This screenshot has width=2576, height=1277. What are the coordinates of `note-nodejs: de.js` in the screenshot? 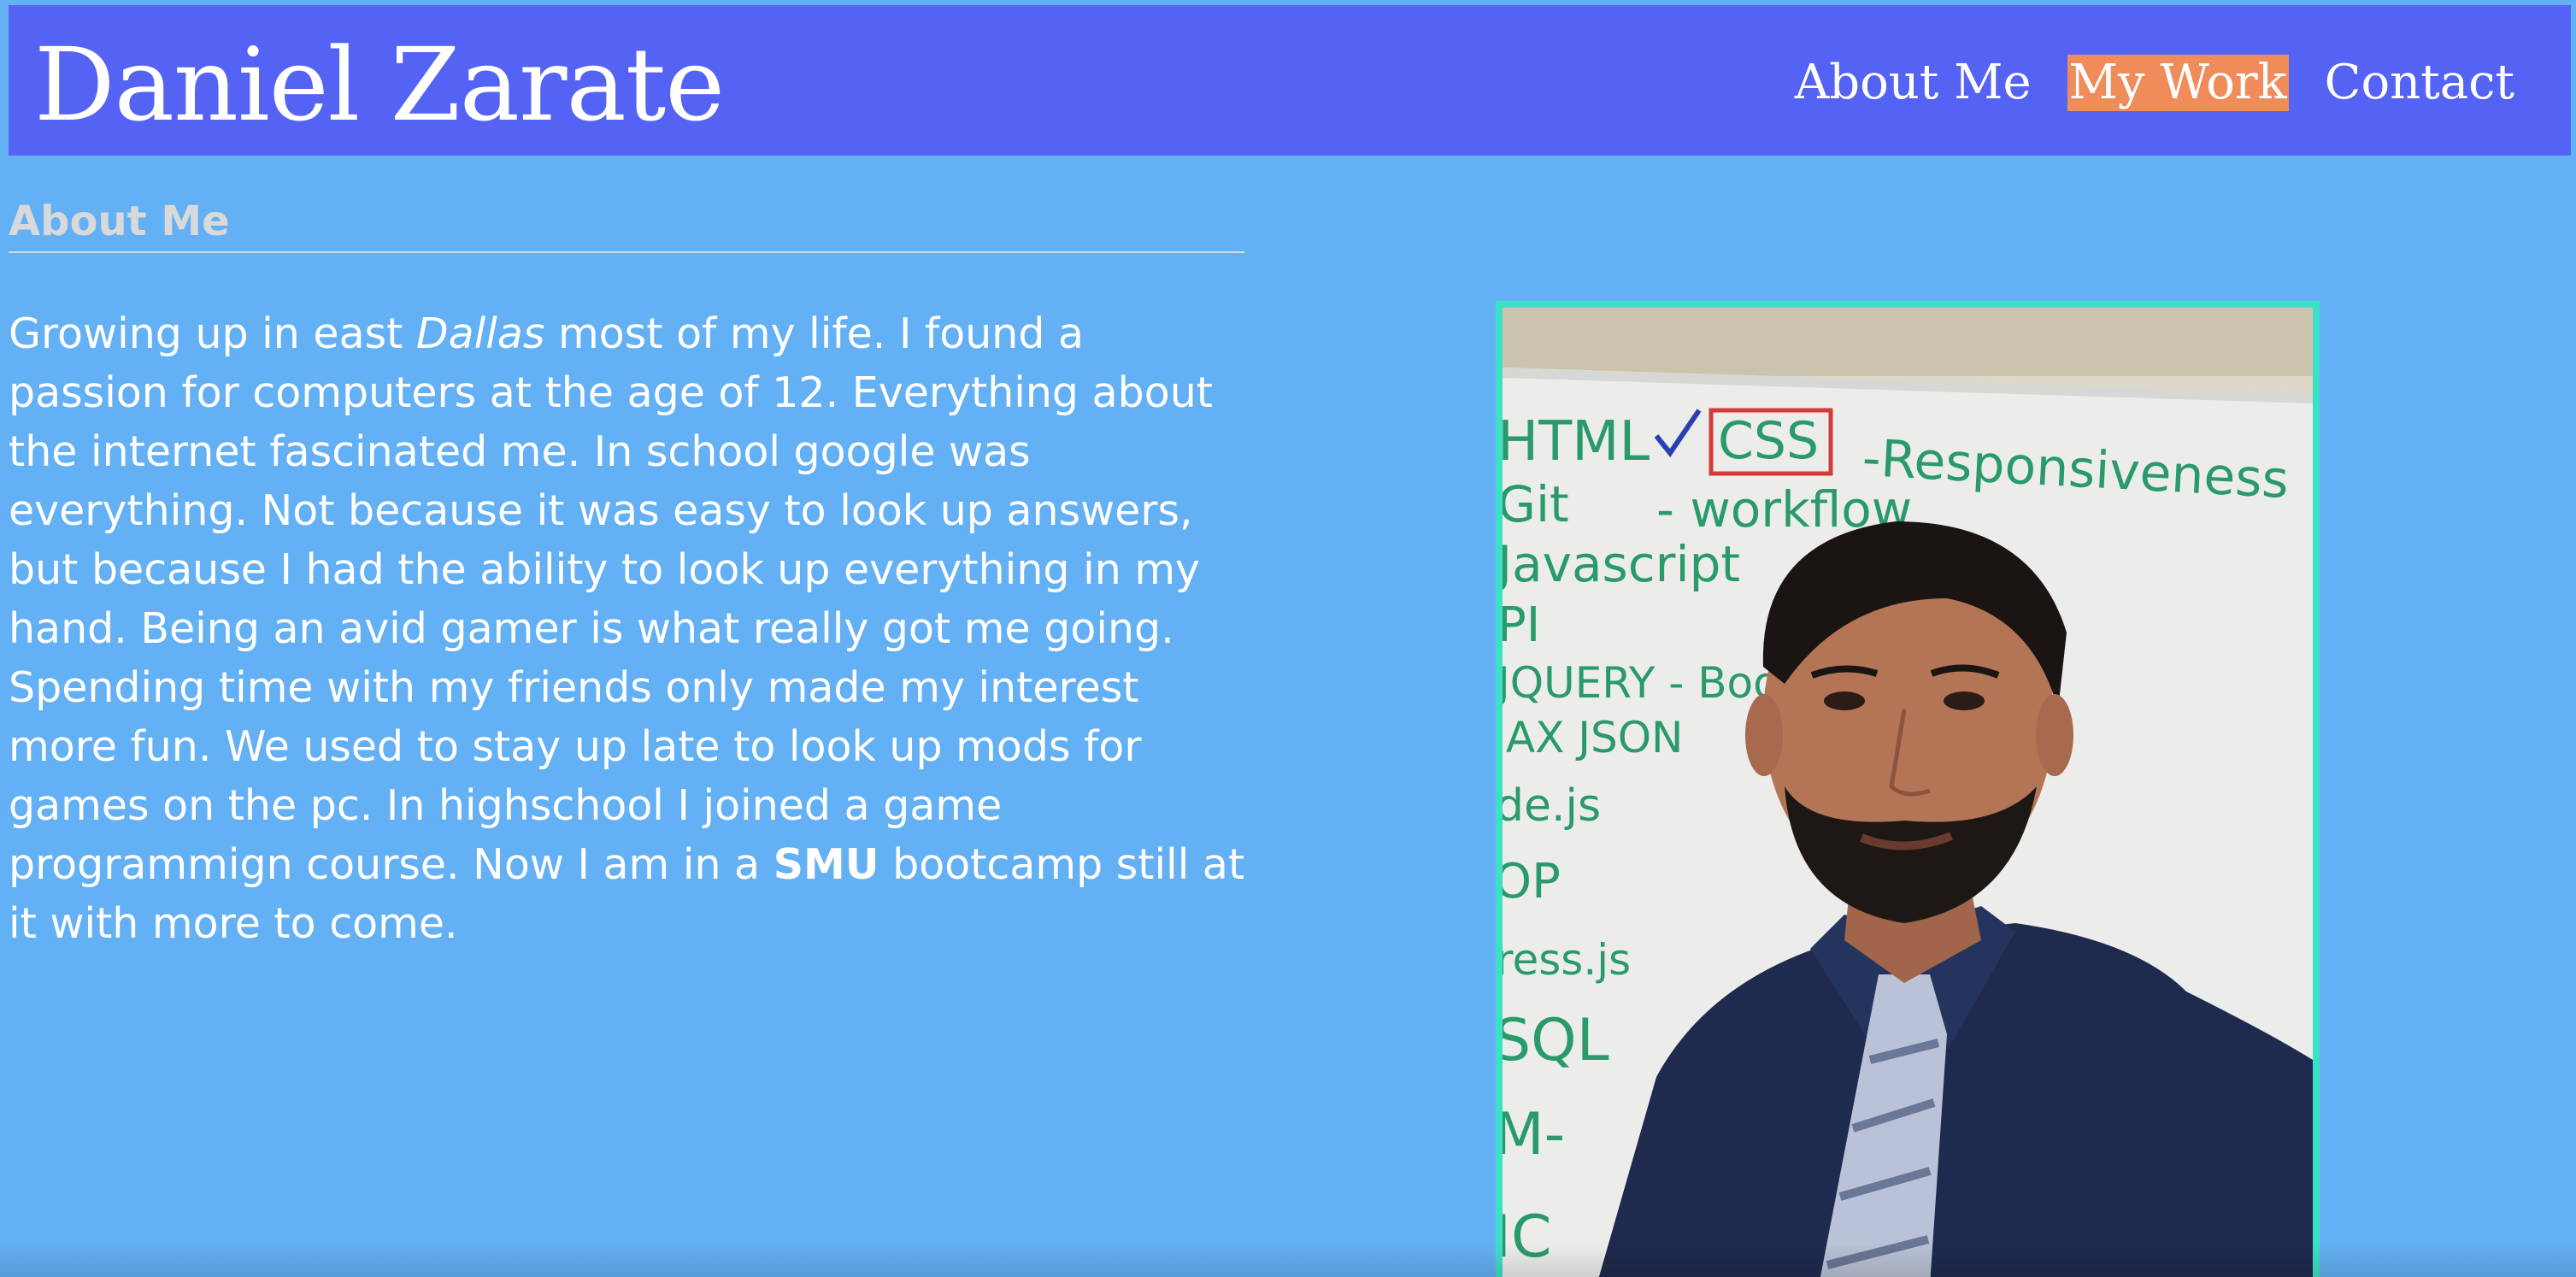 It's located at (1552, 806).